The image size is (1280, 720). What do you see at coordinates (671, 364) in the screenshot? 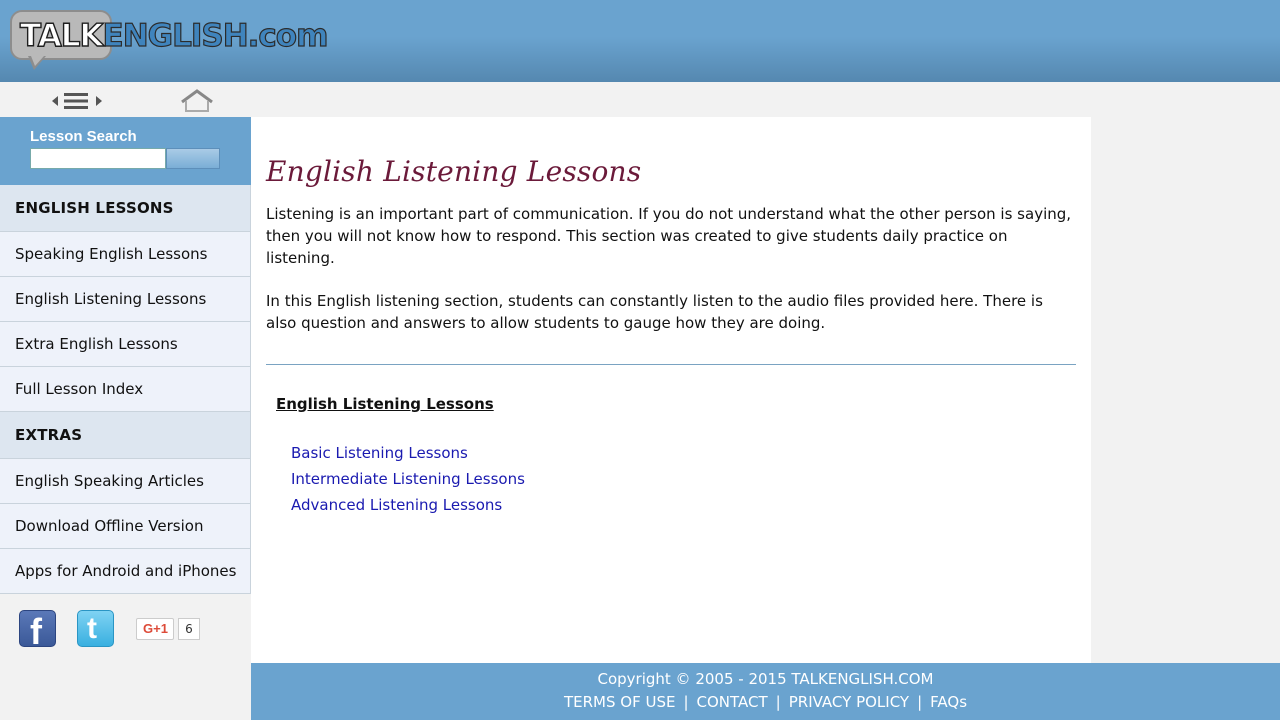
I see `content-divider` at bounding box center [671, 364].